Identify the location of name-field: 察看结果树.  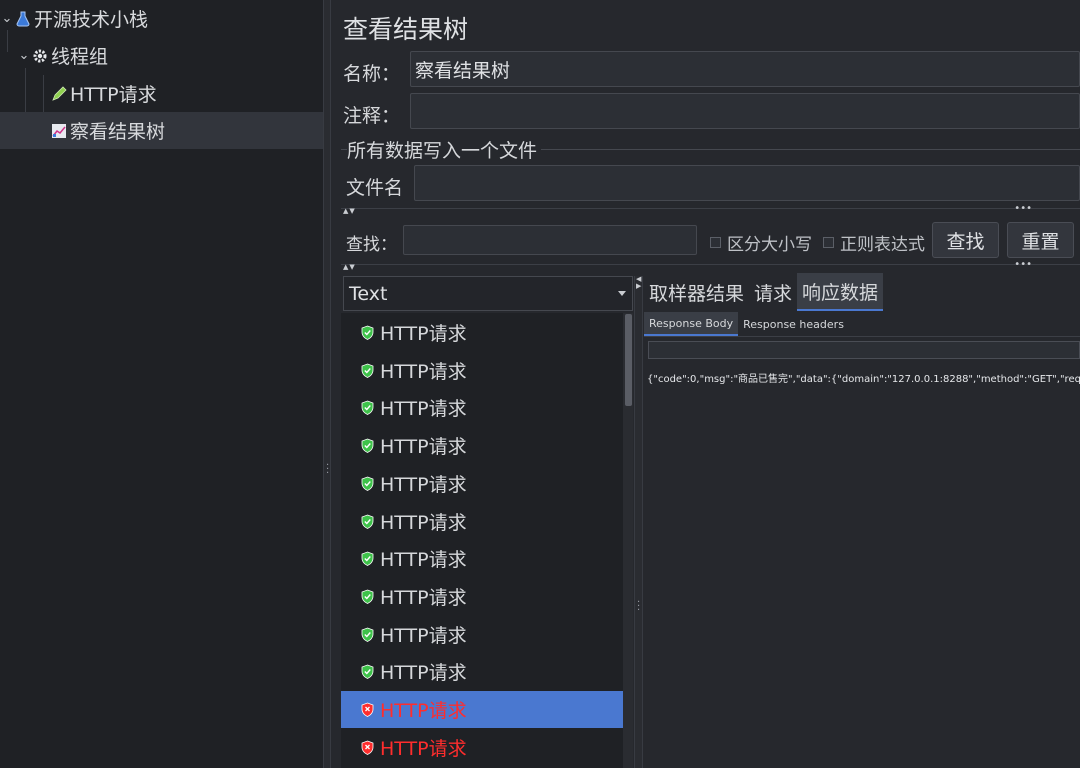
(745, 69).